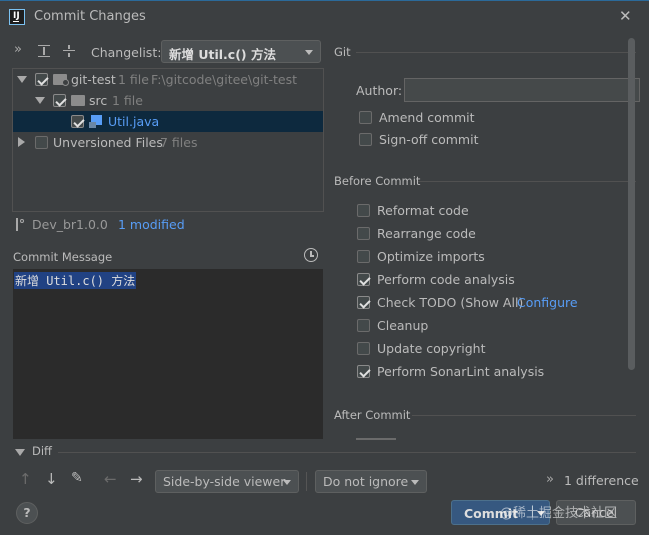  Describe the element at coordinates (70, 224) in the screenshot. I see `branch-name: Dev_br1.0.0` at that location.